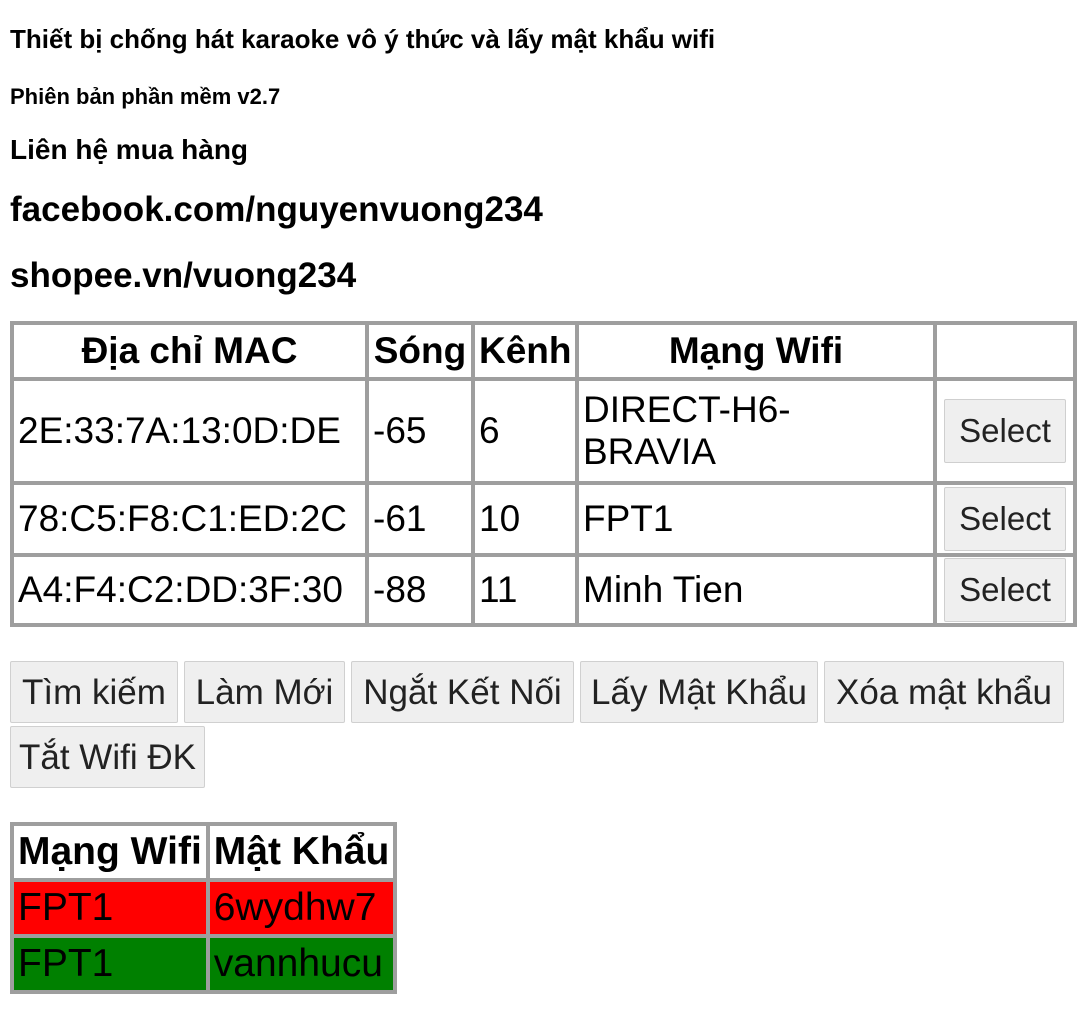 This screenshot has width=1080, height=1026. I want to click on search-button: Tìm kiếm, so click(94, 692).